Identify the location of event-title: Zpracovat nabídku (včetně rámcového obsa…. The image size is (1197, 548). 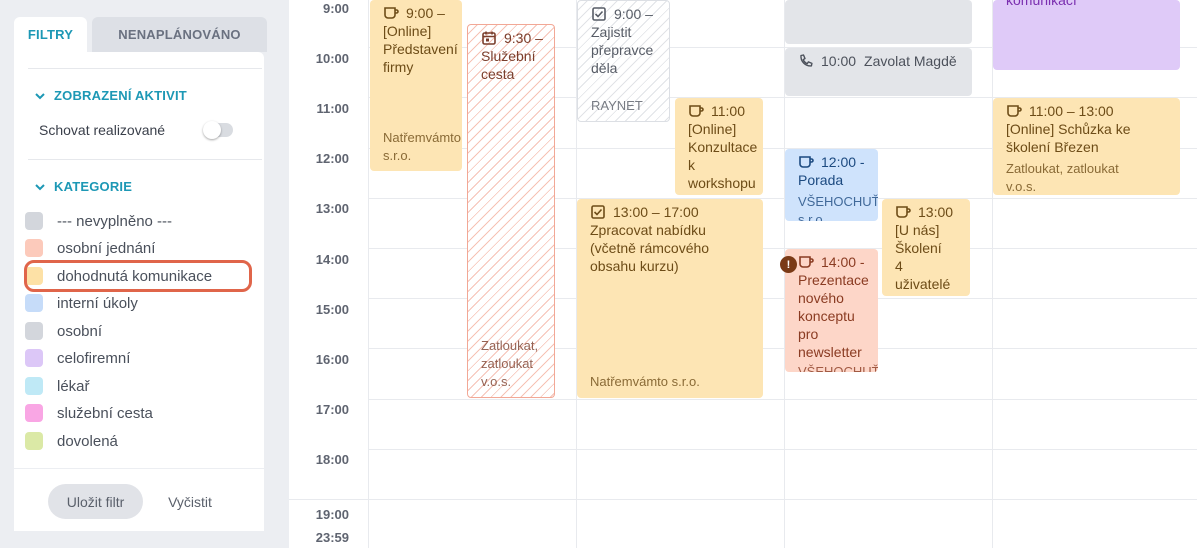
(650, 248).